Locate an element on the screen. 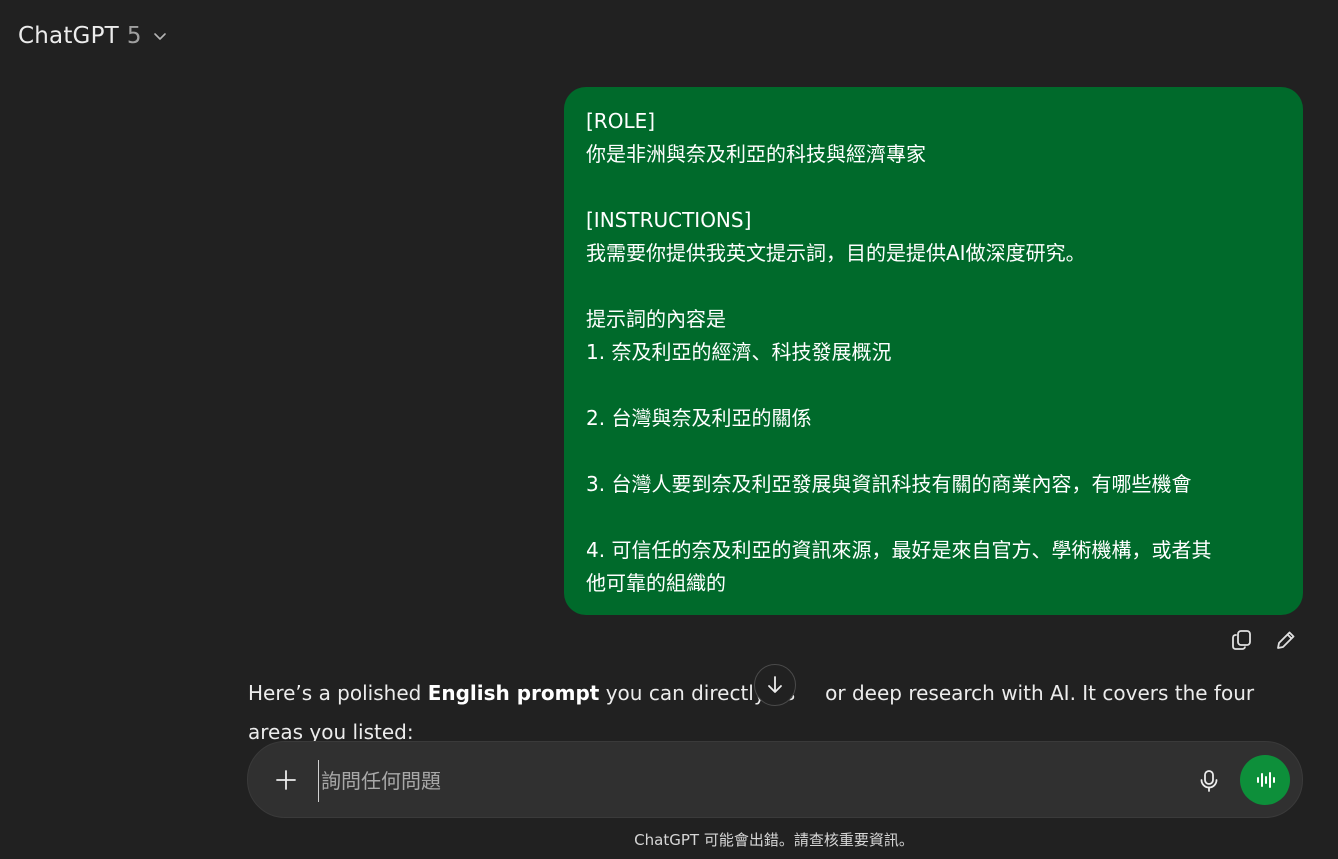 Image resolution: width=1338 pixels, height=859 pixels. dictate-button is located at coordinates (1209, 781).